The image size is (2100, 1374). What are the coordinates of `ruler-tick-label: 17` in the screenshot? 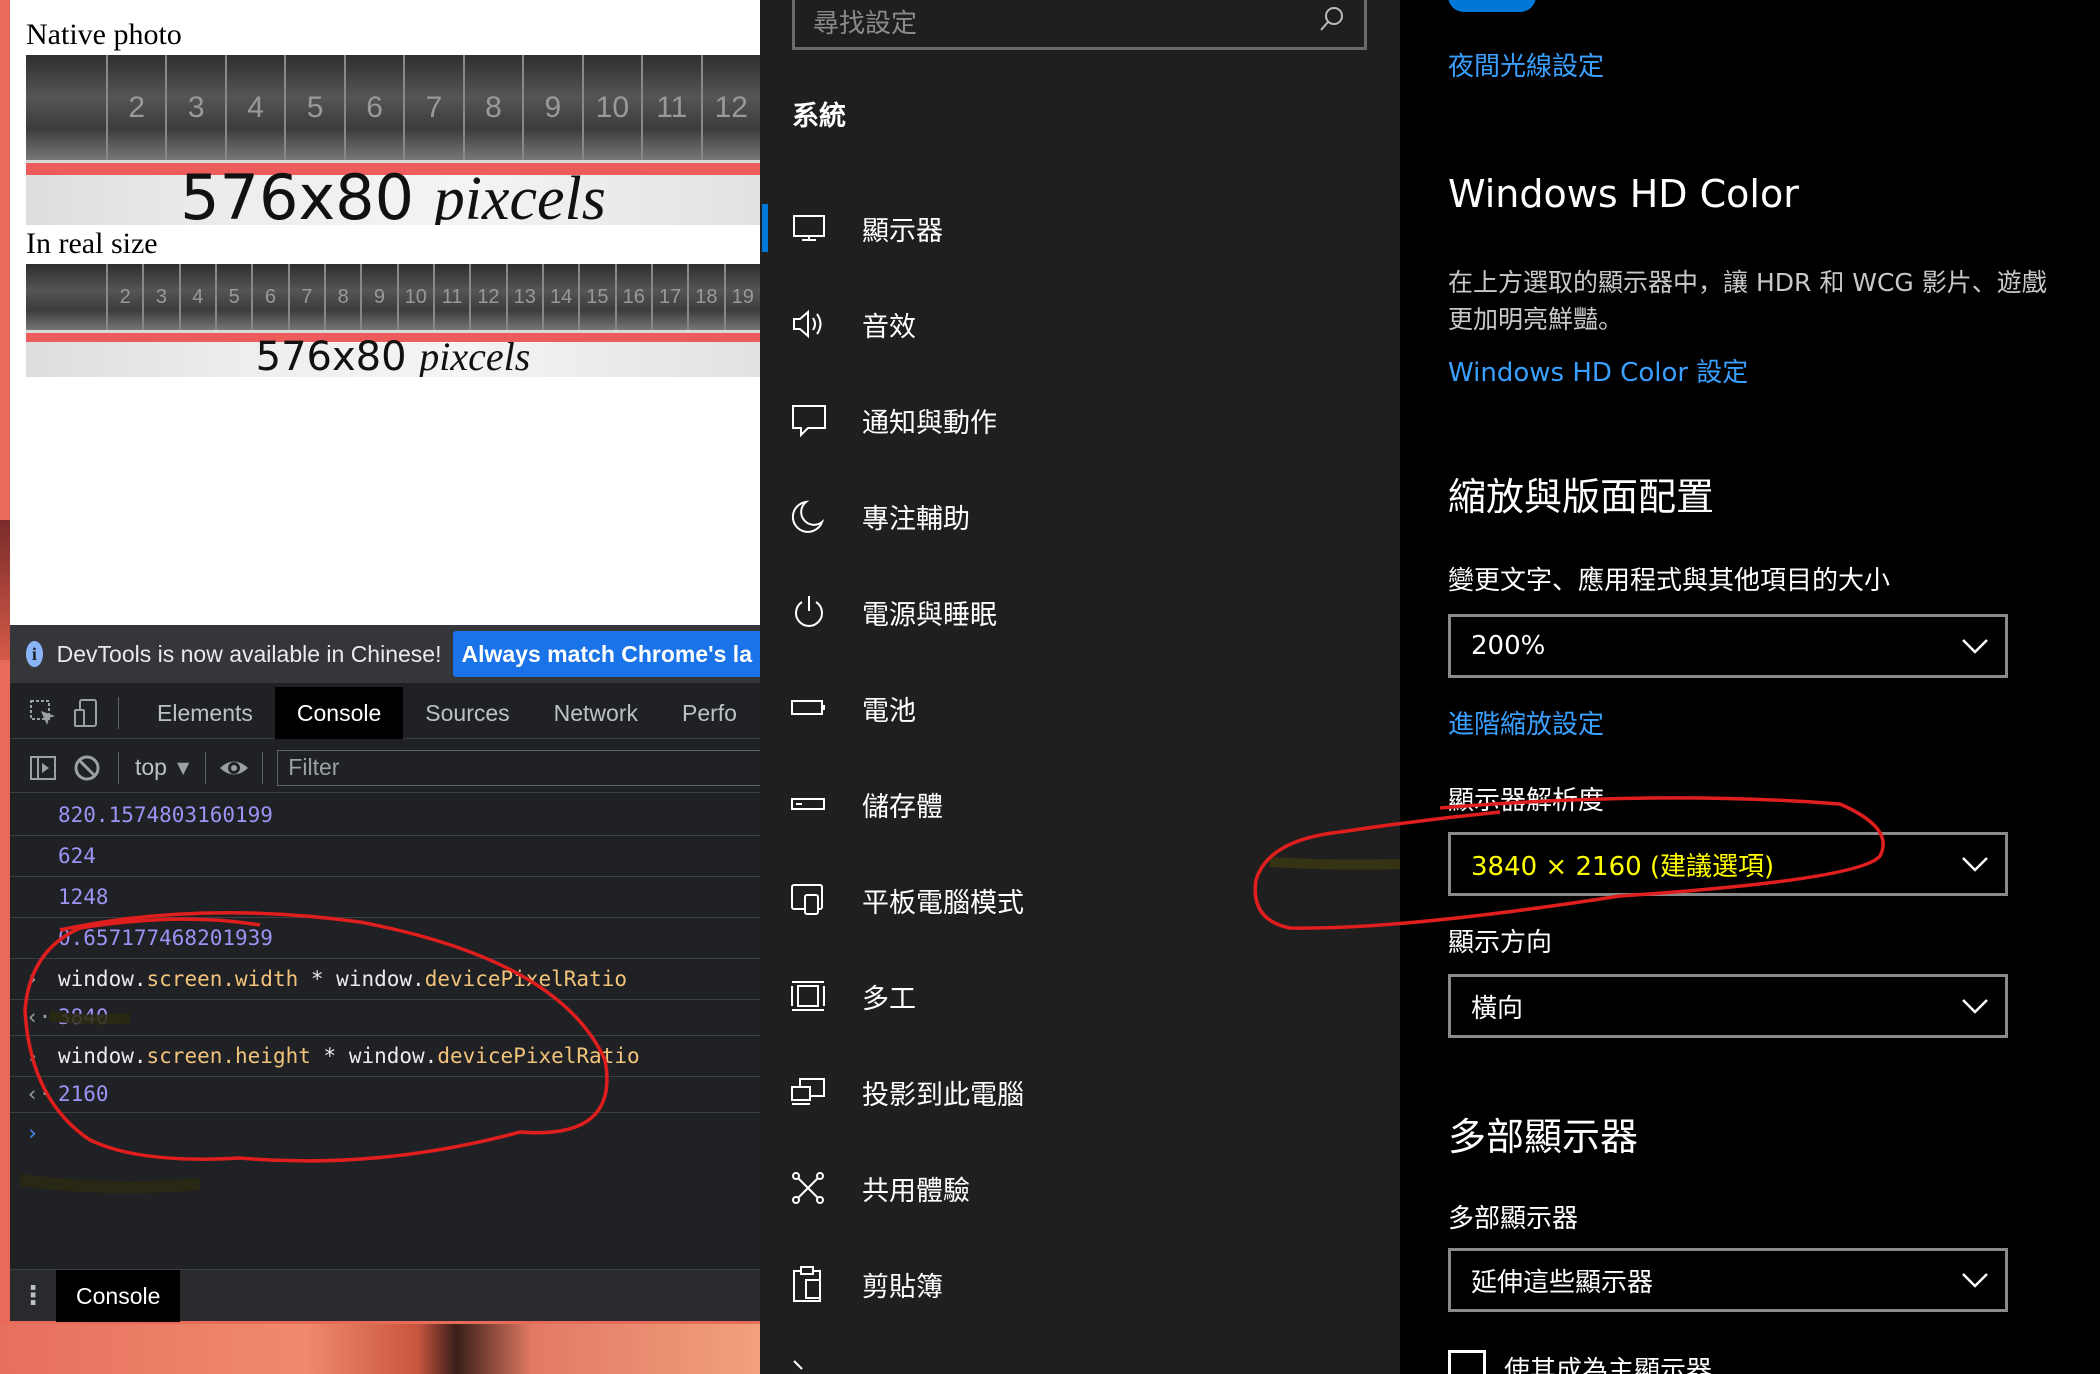 It's located at (668, 297).